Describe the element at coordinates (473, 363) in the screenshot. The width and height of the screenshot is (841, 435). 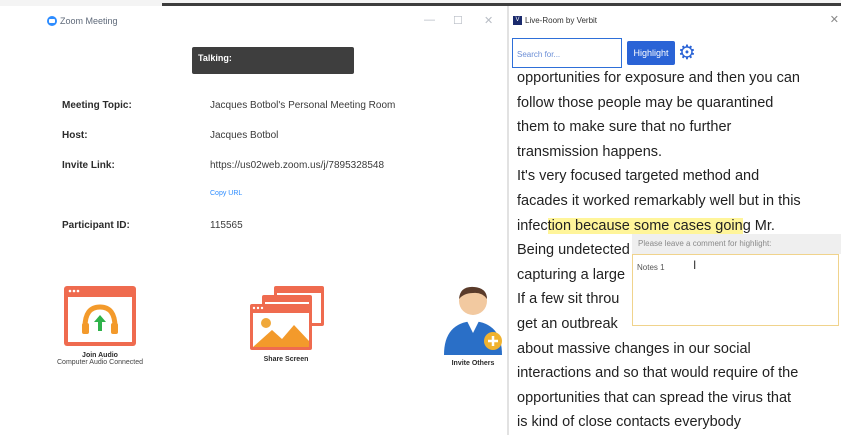
I see `invite-others-label: Invite Others` at that location.